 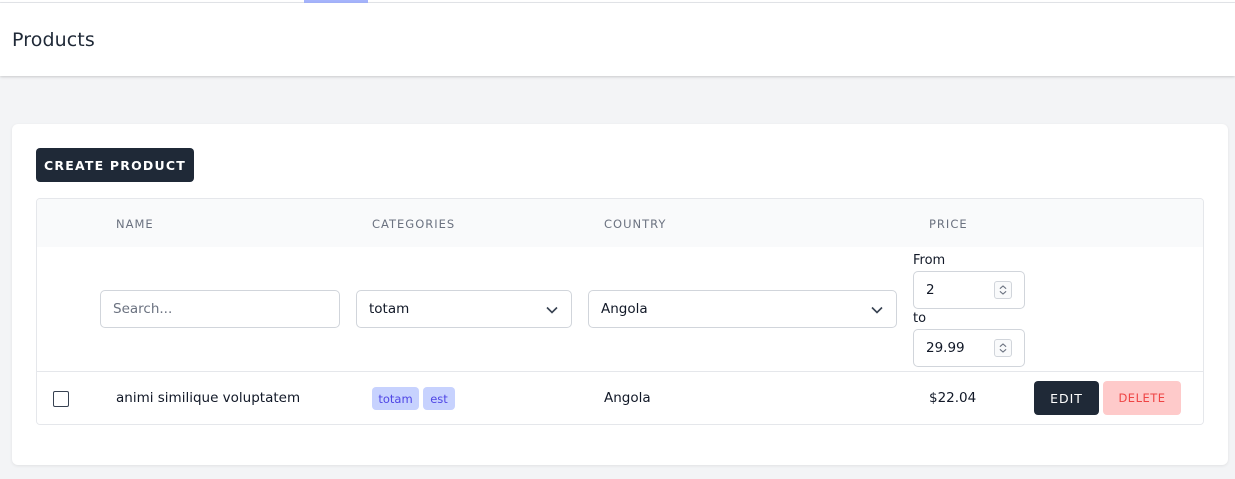 What do you see at coordinates (135, 224) in the screenshot?
I see `column-header-name: NAME` at bounding box center [135, 224].